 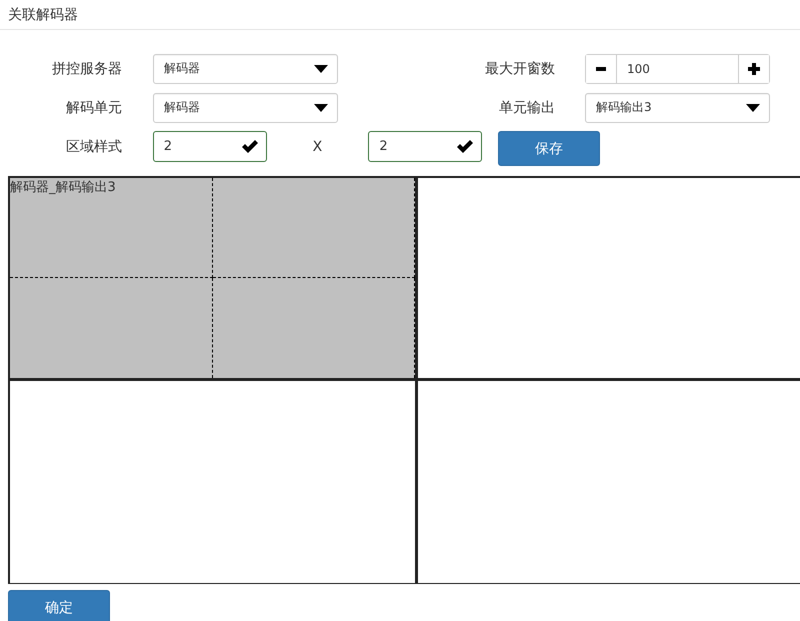 What do you see at coordinates (425, 146) in the screenshot?
I see `cols-field: 2` at bounding box center [425, 146].